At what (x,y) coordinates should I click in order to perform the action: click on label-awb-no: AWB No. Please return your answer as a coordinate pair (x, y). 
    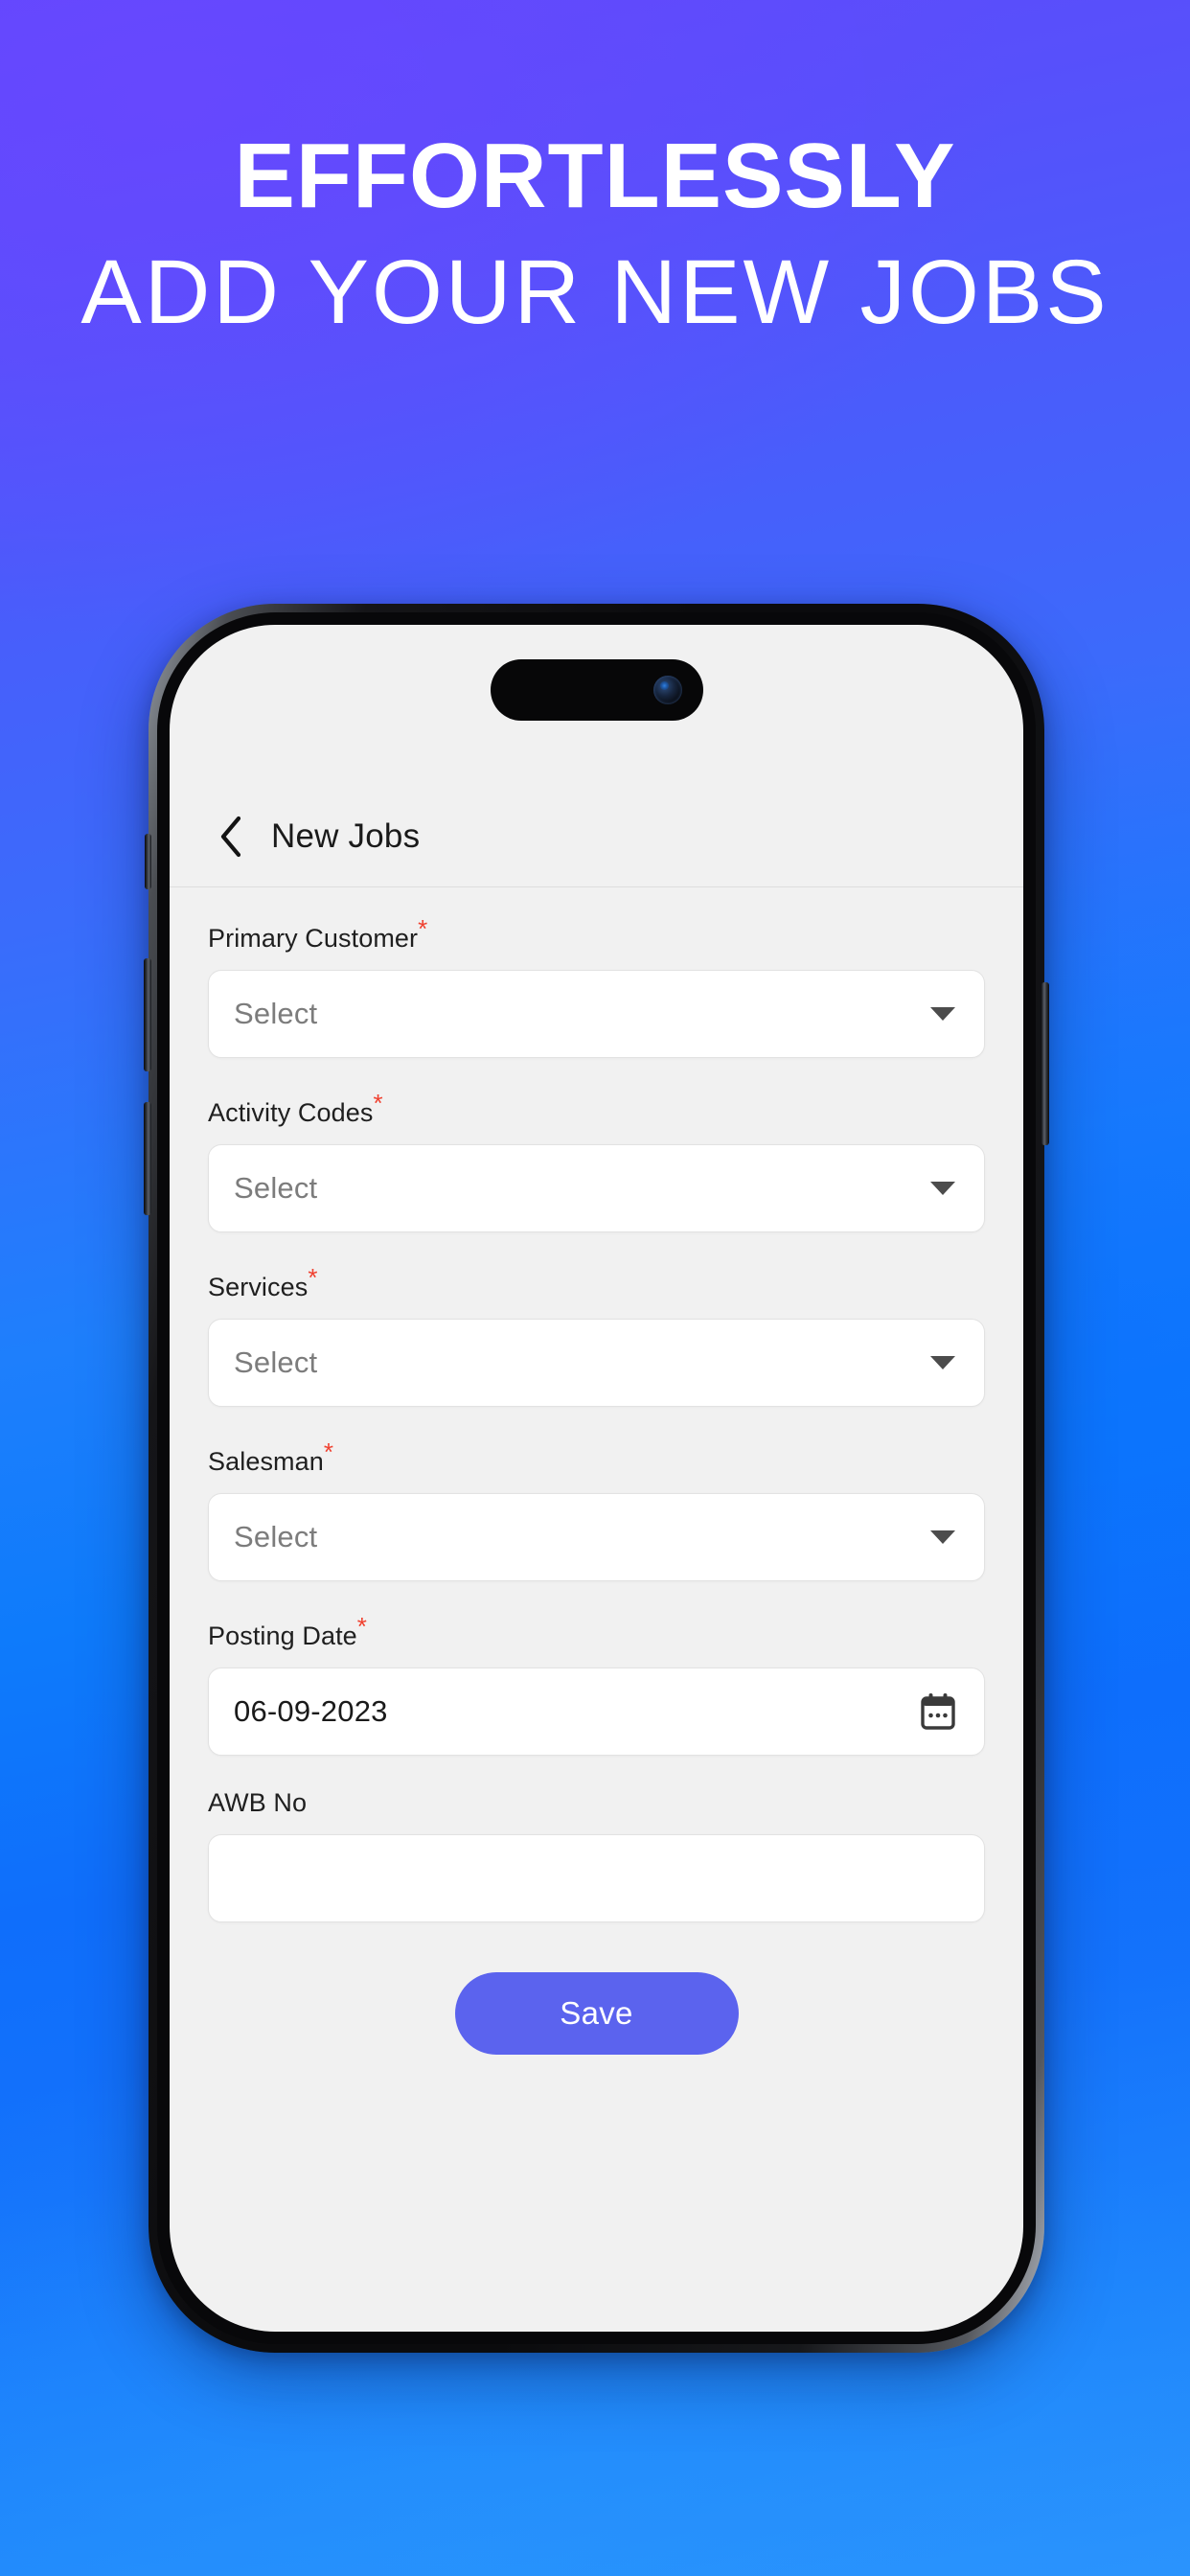
    Looking at the image, I should click on (257, 1803).